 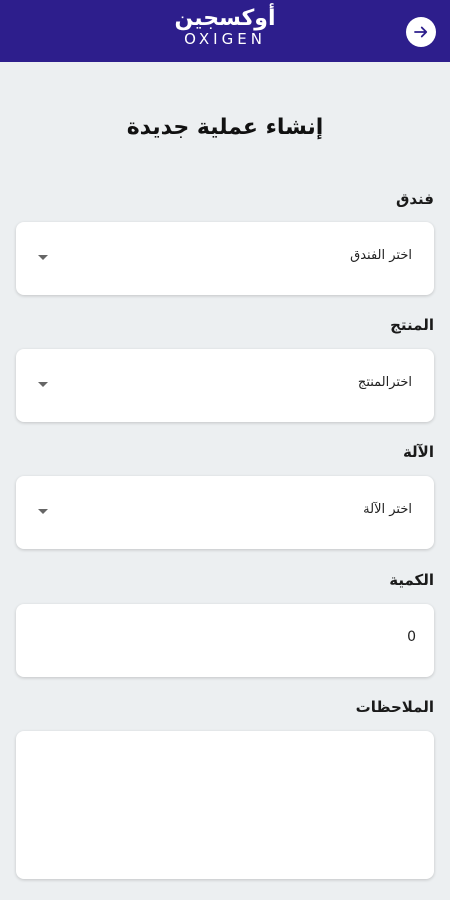 I want to click on app-header: أوكسجين OXIGEN, so click(x=225, y=31).